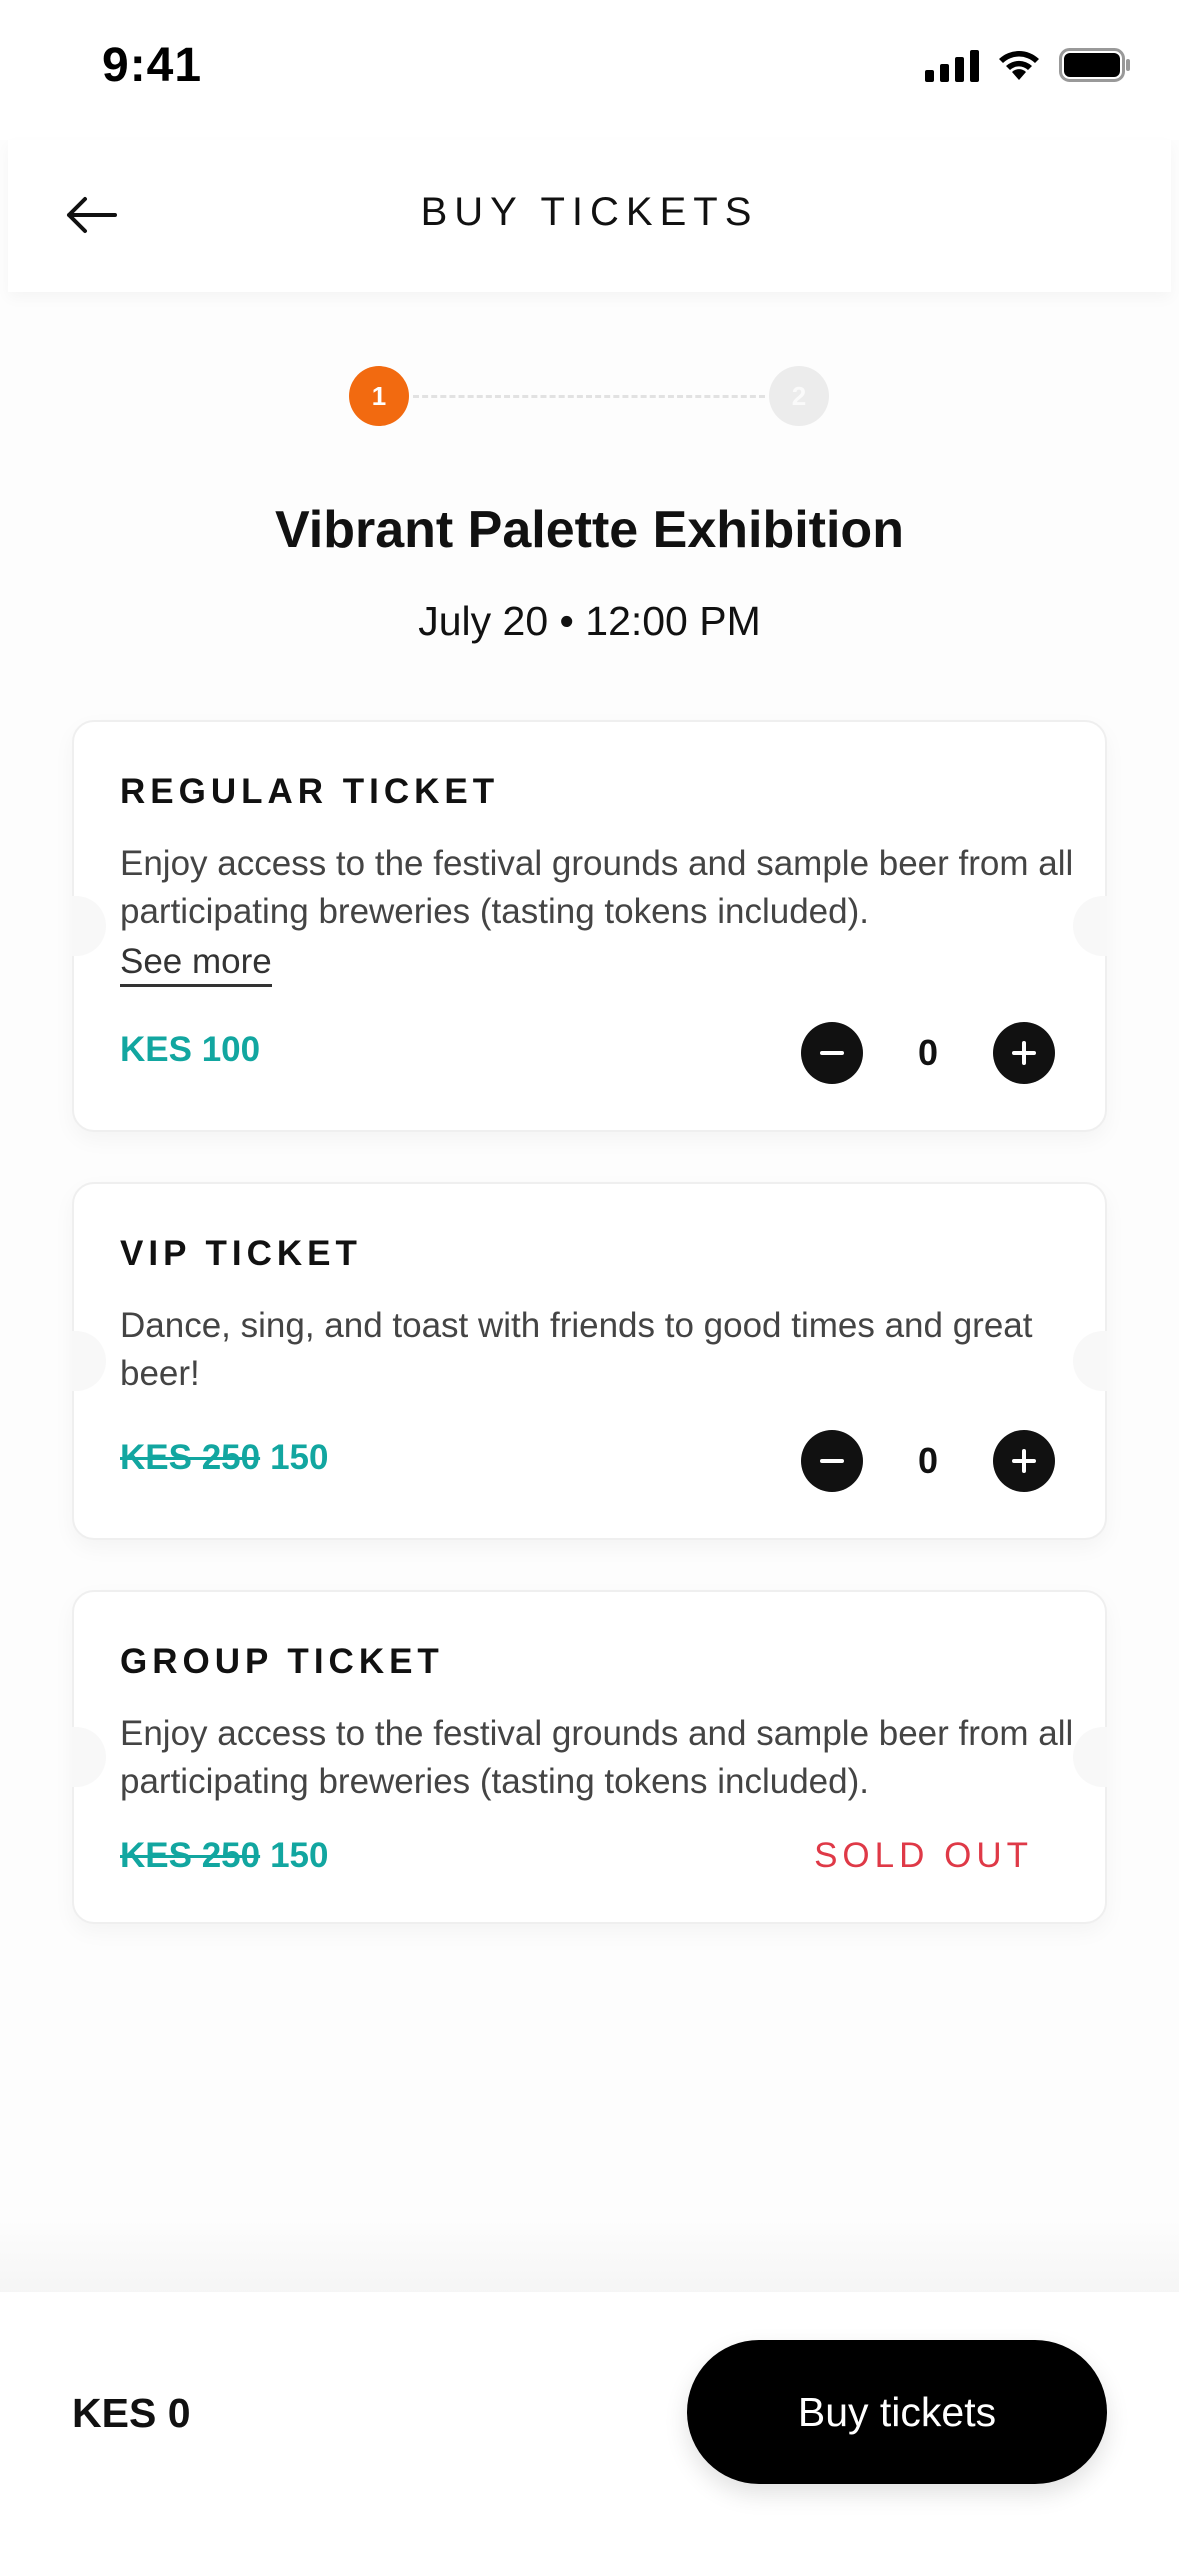 The height and width of the screenshot is (2556, 1179). What do you see at coordinates (589, 621) in the screenshot?
I see `event-datetime: July 20 • 12:00 PM` at bounding box center [589, 621].